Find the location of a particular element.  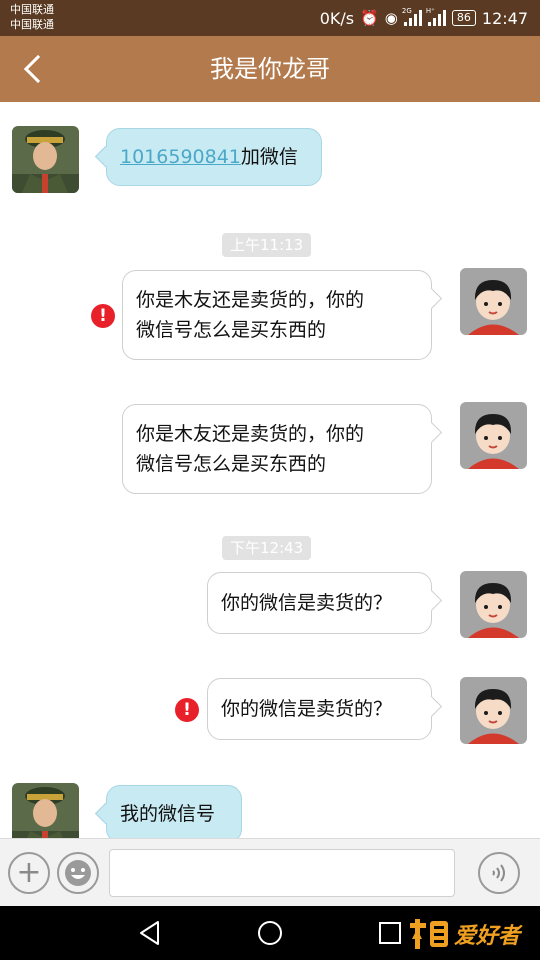

watermark-logo is located at coordinates (429, 934).